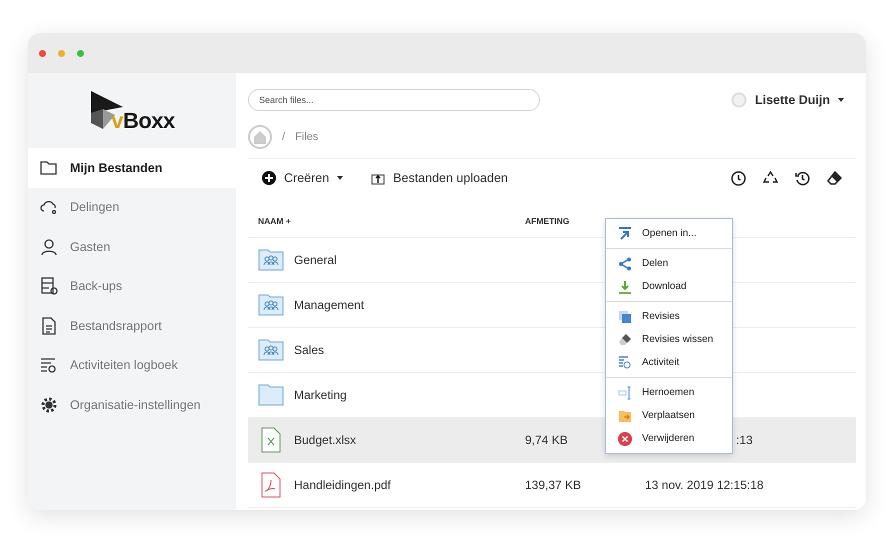 The width and height of the screenshot is (895, 542). What do you see at coordinates (132, 326) in the screenshot?
I see `sidebar-item: Bestandsrapport` at bounding box center [132, 326].